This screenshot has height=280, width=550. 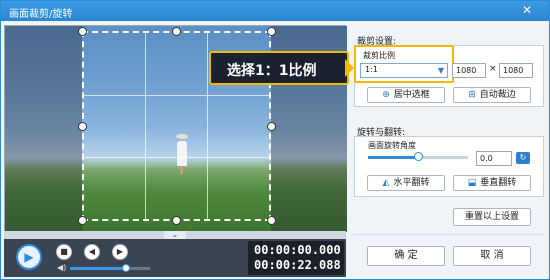 I want to click on chevron-down-icon: ▼, so click(x=440, y=70).